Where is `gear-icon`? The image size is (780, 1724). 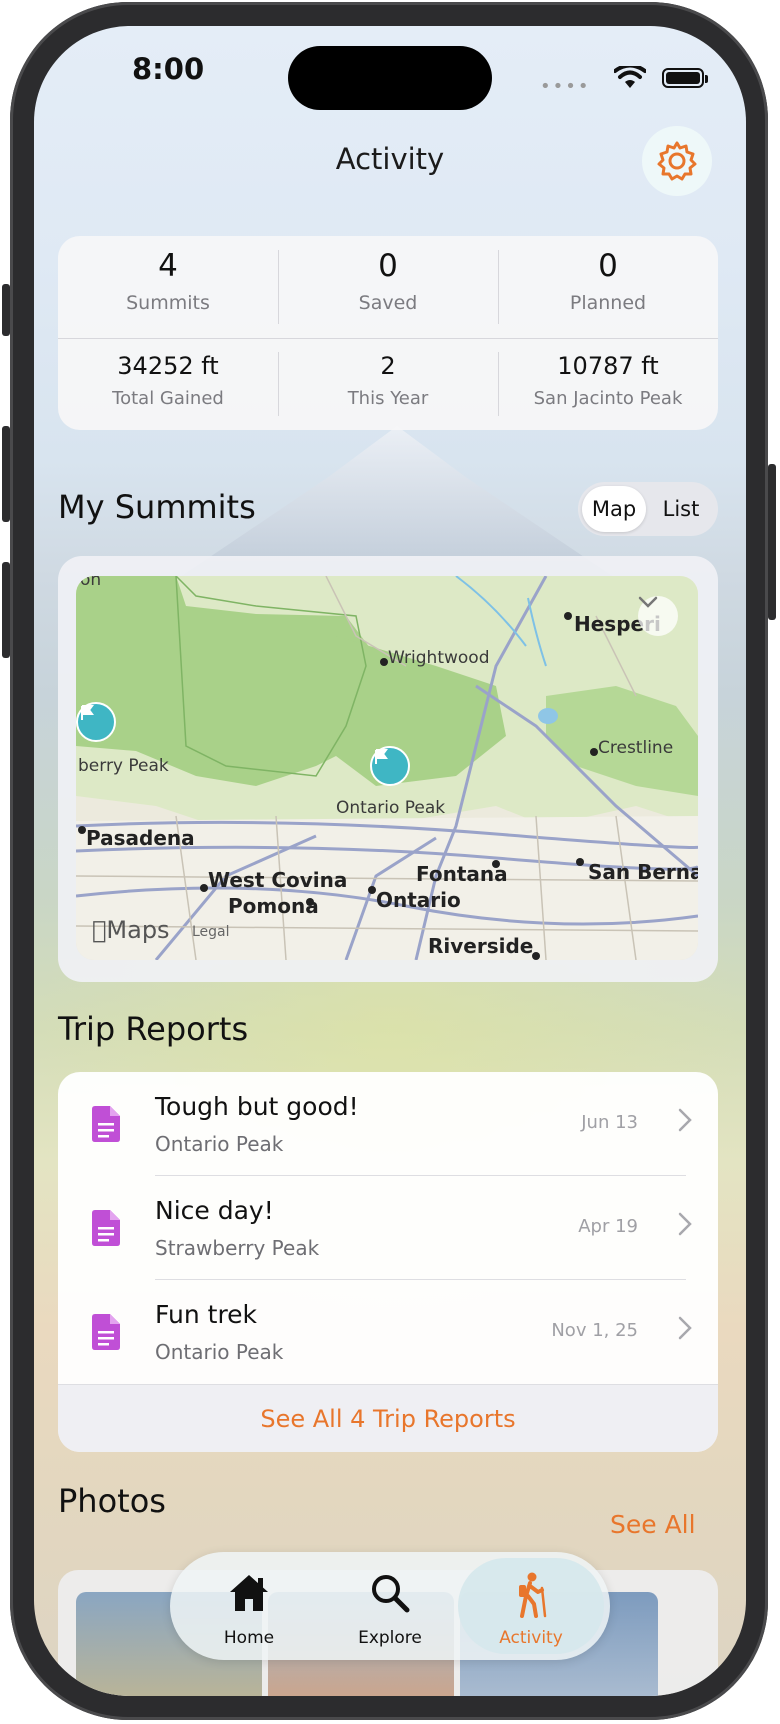 gear-icon is located at coordinates (677, 161).